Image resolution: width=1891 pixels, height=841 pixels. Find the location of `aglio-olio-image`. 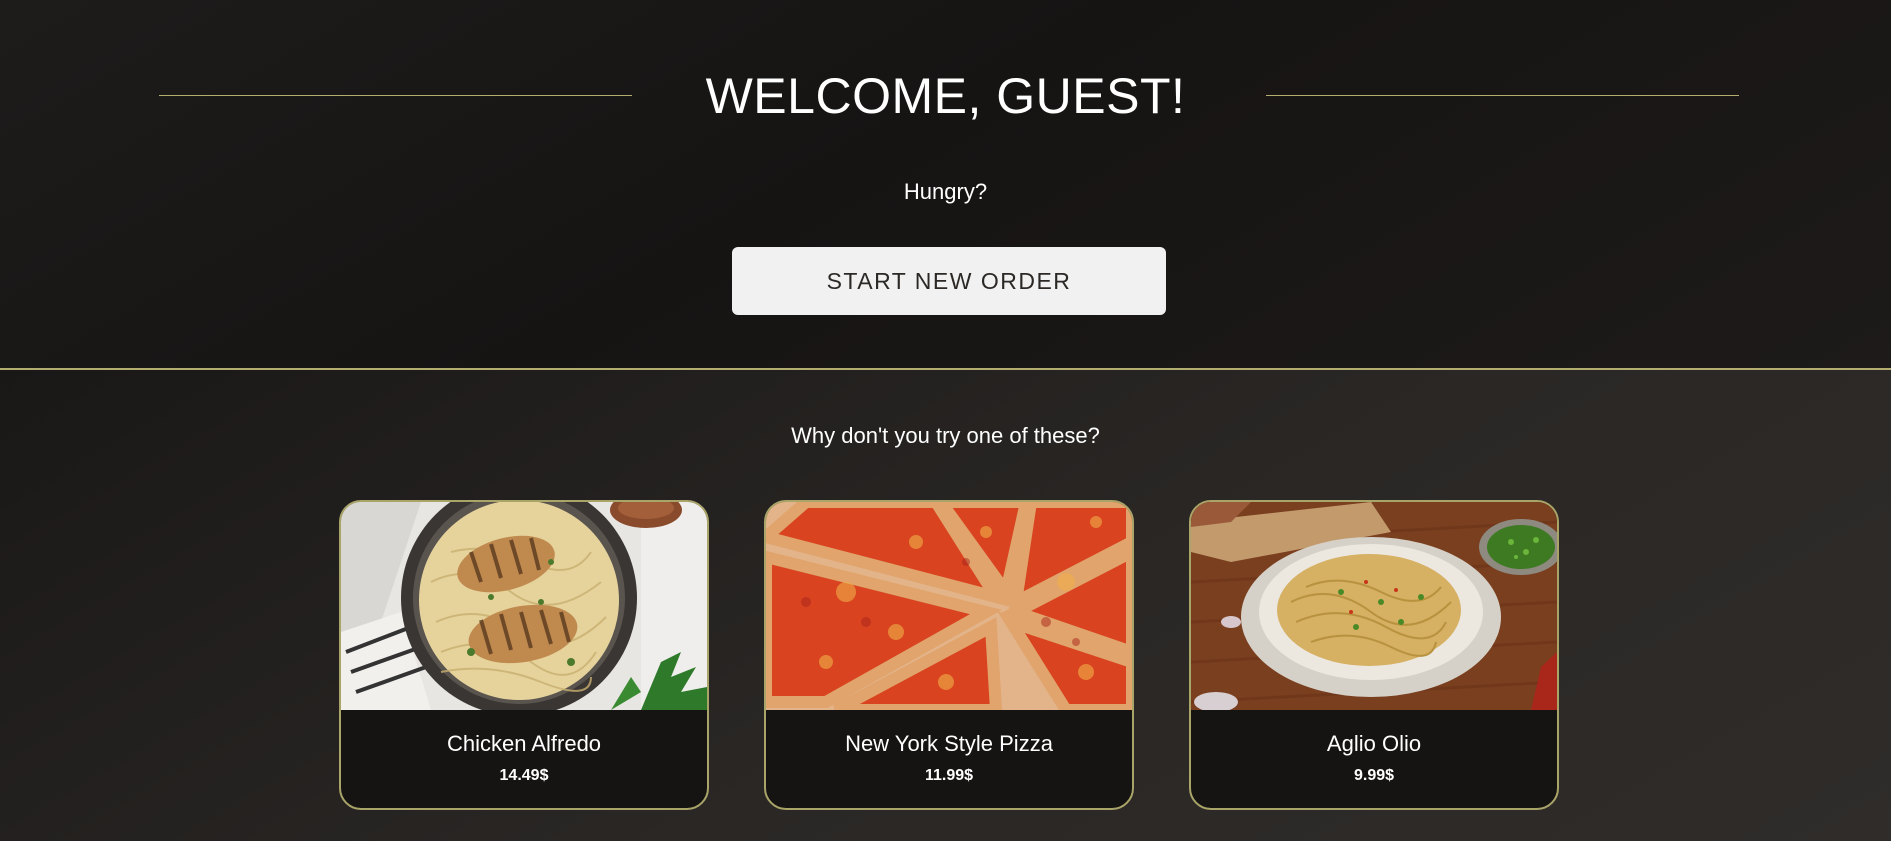

aglio-olio-image is located at coordinates (1374, 606).